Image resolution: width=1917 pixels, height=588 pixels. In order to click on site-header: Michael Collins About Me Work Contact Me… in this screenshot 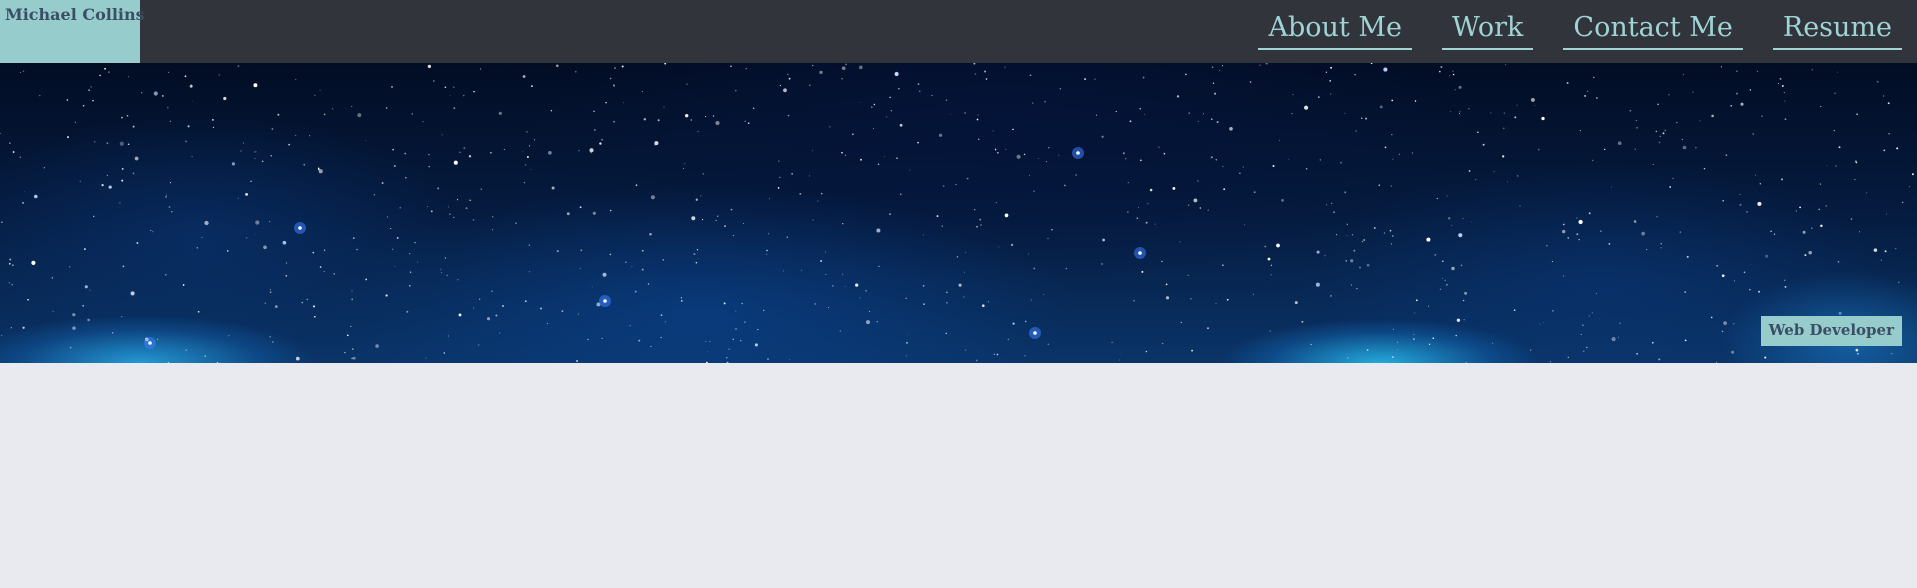, I will do `click(958, 31)`.